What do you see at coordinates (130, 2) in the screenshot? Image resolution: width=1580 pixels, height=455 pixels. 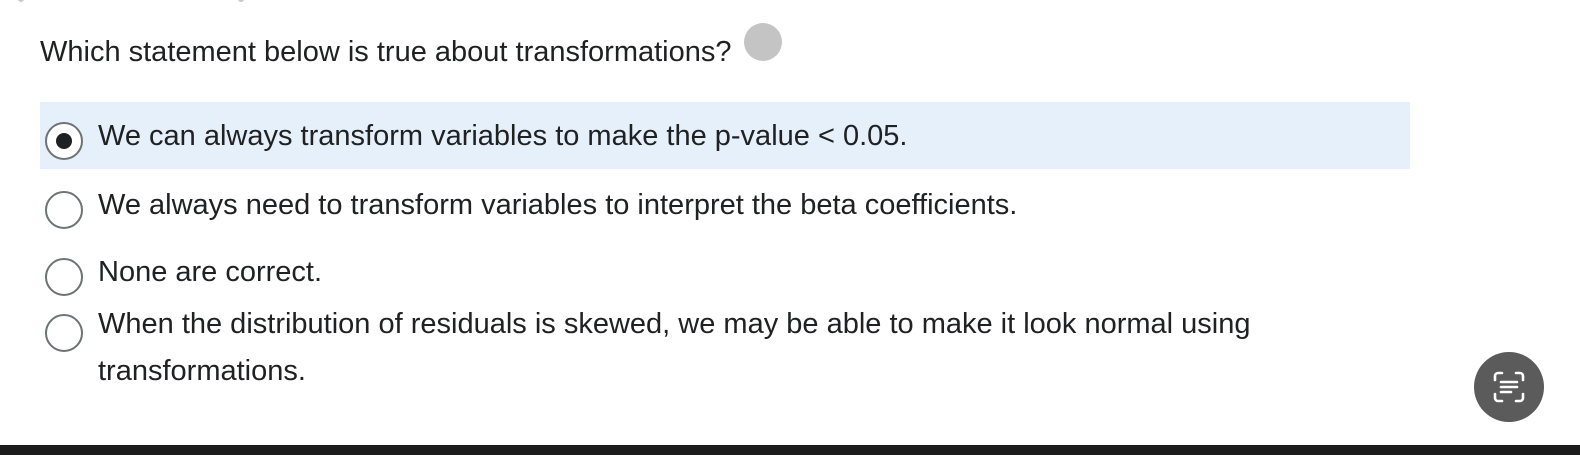 I see `clipped-previous-content` at bounding box center [130, 2].